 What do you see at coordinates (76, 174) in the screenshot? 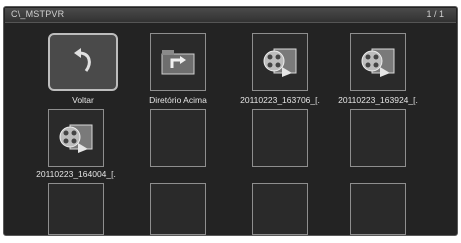
I see `file-label-3: 20110223_164004_[.` at bounding box center [76, 174].